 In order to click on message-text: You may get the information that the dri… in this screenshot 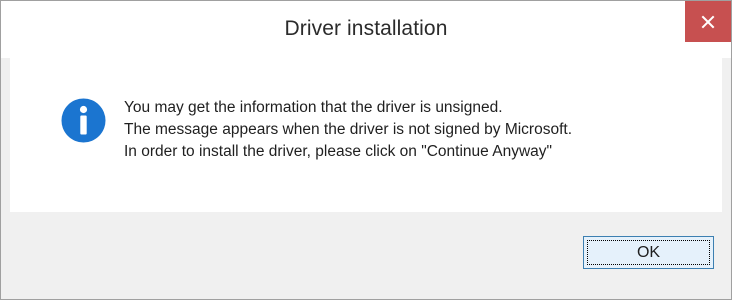, I will do `click(348, 130)`.